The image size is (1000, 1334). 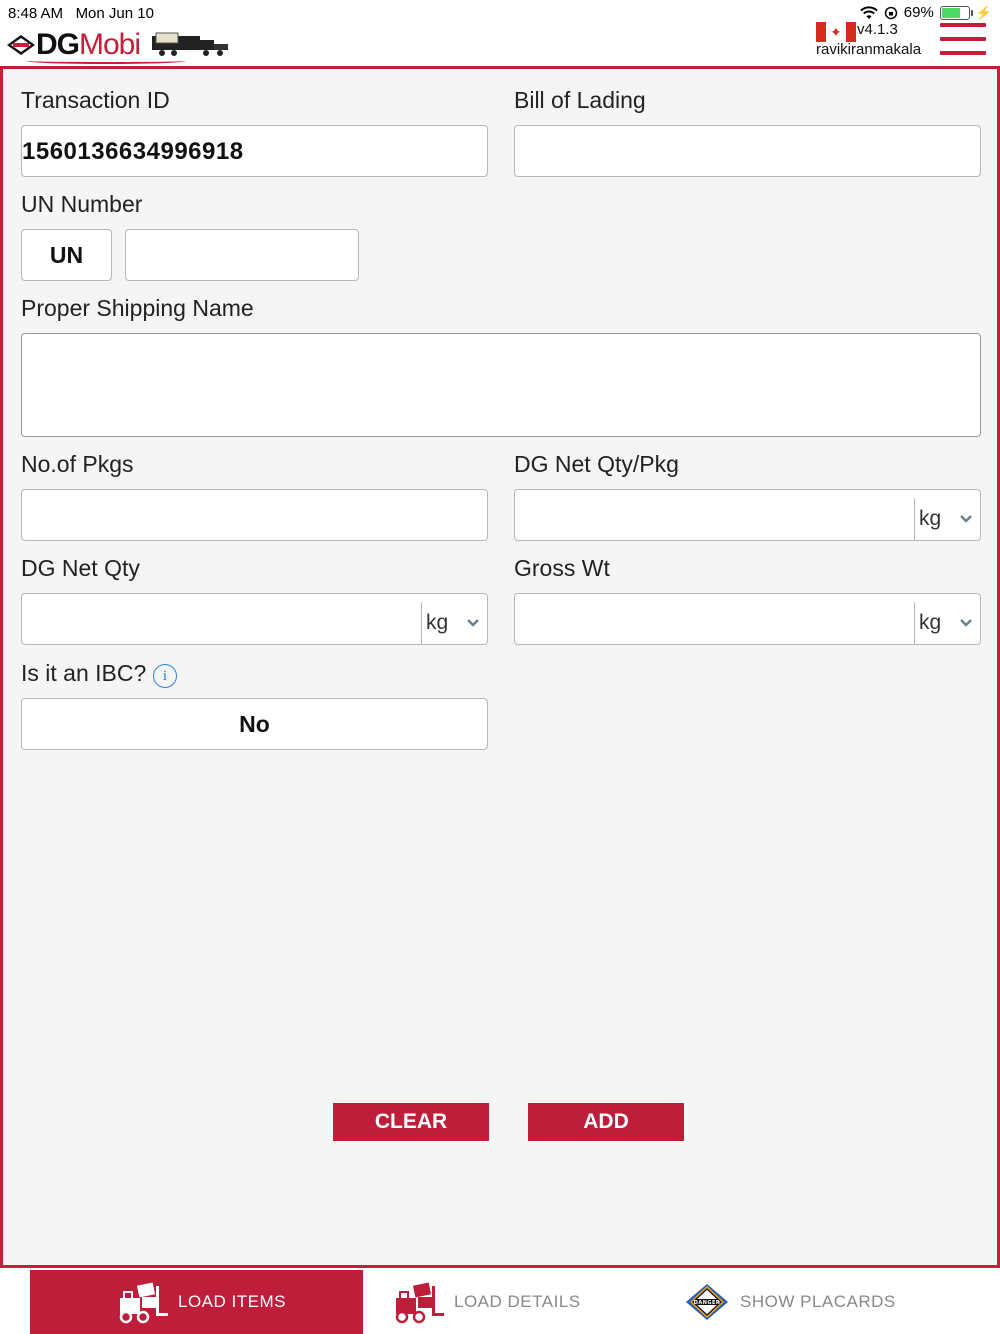 What do you see at coordinates (963, 41) in the screenshot?
I see `hamburger-icon` at bounding box center [963, 41].